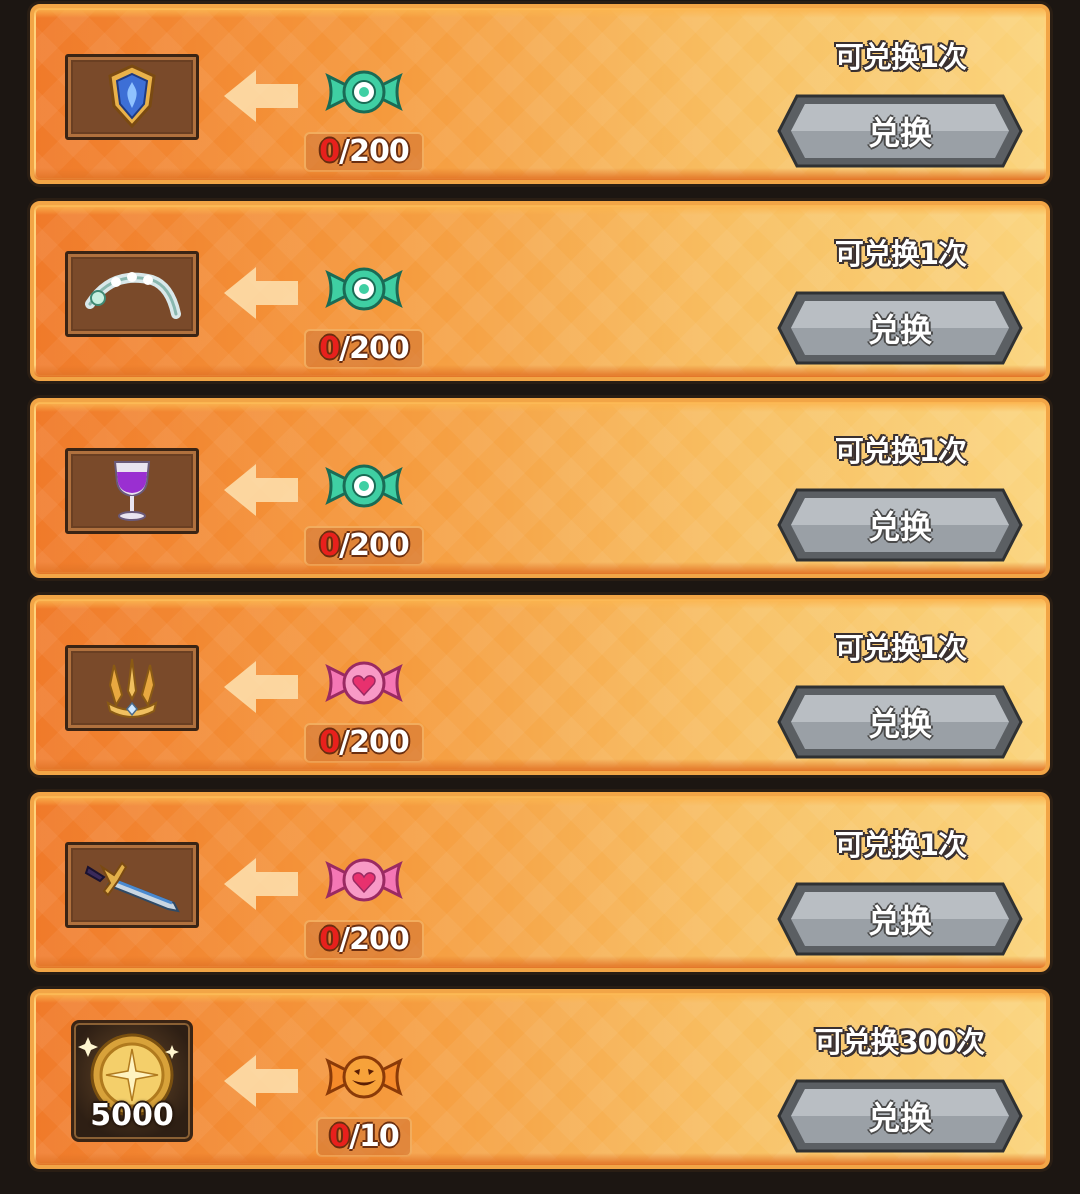 This screenshot has height=1194, width=1080. I want to click on golden-crown-icon, so click(132, 688).